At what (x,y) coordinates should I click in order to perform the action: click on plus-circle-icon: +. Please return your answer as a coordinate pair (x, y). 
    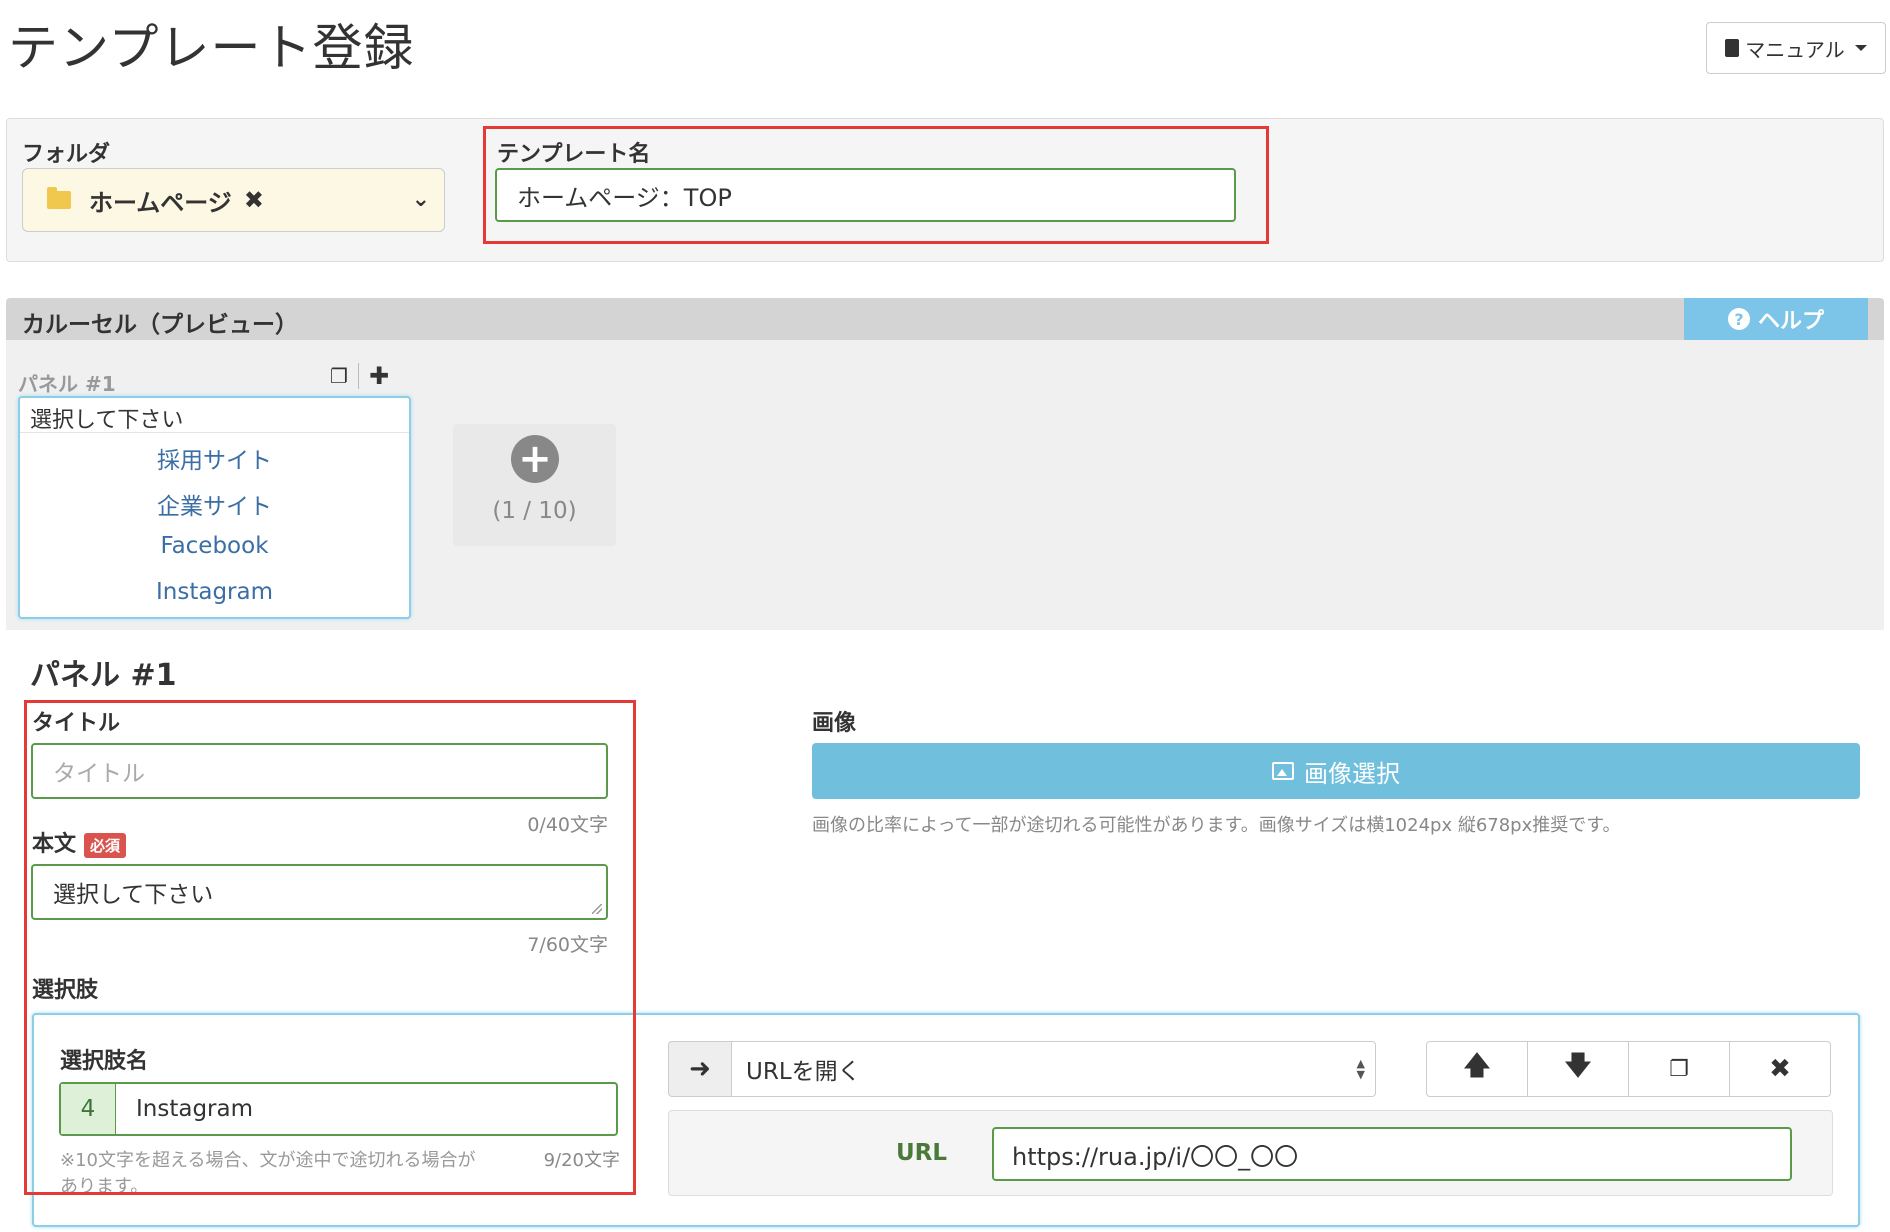
    Looking at the image, I should click on (535, 459).